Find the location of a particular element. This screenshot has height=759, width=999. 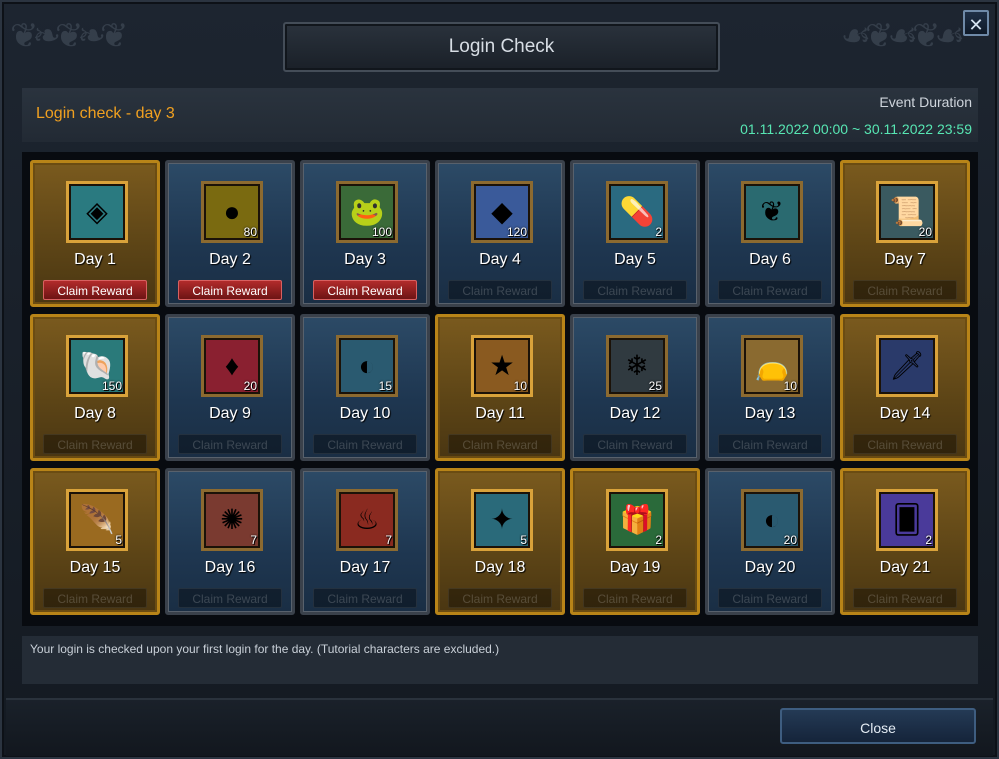

reward-item-slot: 👝 10 is located at coordinates (772, 366).